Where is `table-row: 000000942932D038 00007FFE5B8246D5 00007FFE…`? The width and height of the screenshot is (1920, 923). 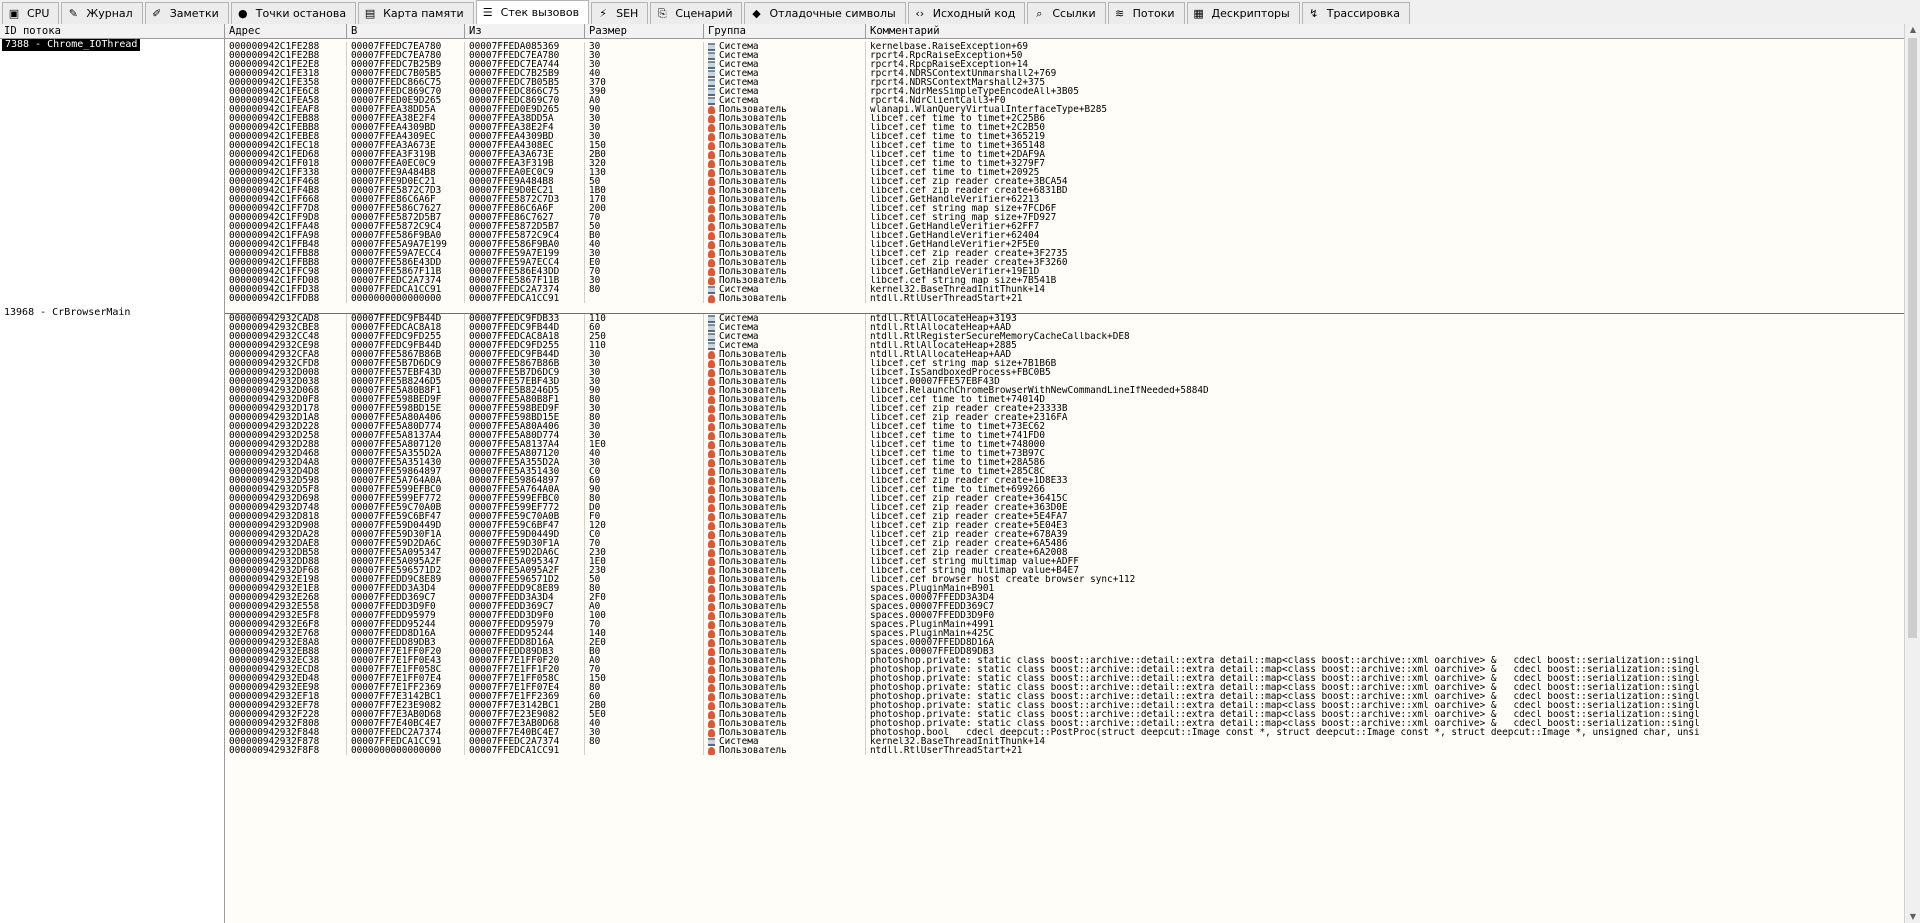
table-row: 000000942932D038 00007FFE5B8246D5 00007FFE… is located at coordinates (1064, 381).